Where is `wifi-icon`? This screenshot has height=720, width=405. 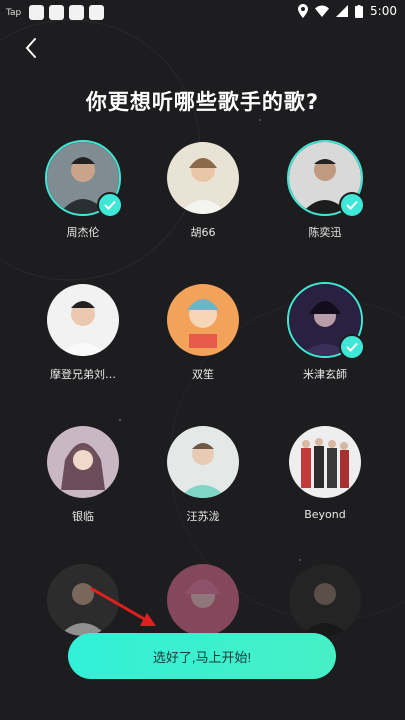
wifi-icon is located at coordinates (322, 11).